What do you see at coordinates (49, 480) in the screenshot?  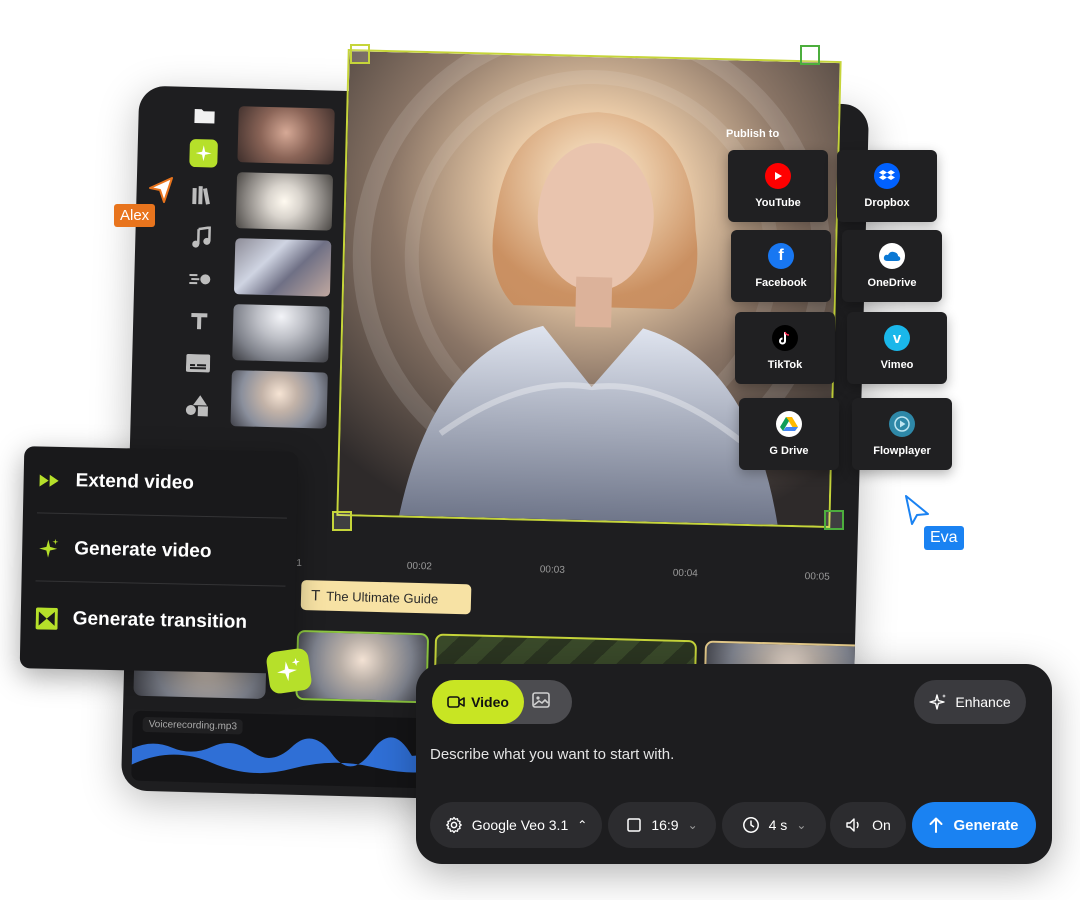 I see `fast-forward-icon` at bounding box center [49, 480].